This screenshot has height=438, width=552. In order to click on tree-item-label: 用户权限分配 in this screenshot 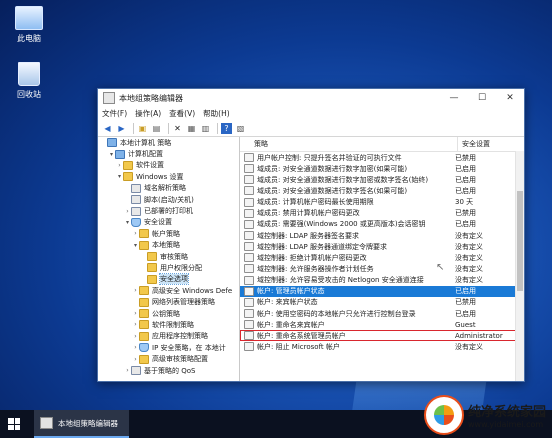, I will do `click(181, 267)`.